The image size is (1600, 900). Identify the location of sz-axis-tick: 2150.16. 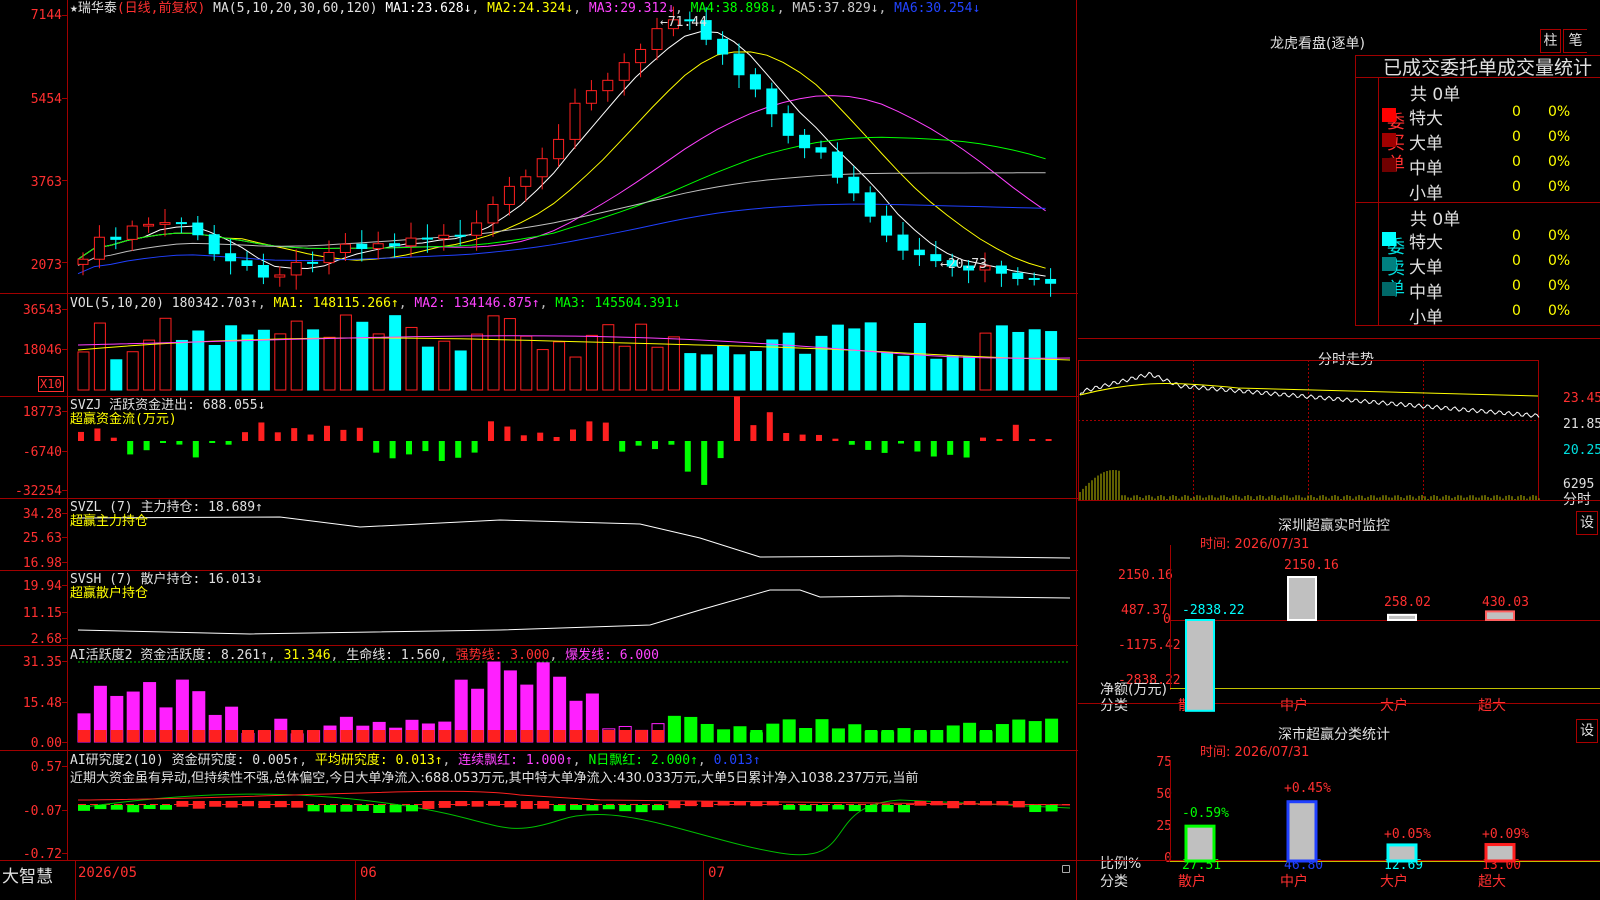
(1145, 575).